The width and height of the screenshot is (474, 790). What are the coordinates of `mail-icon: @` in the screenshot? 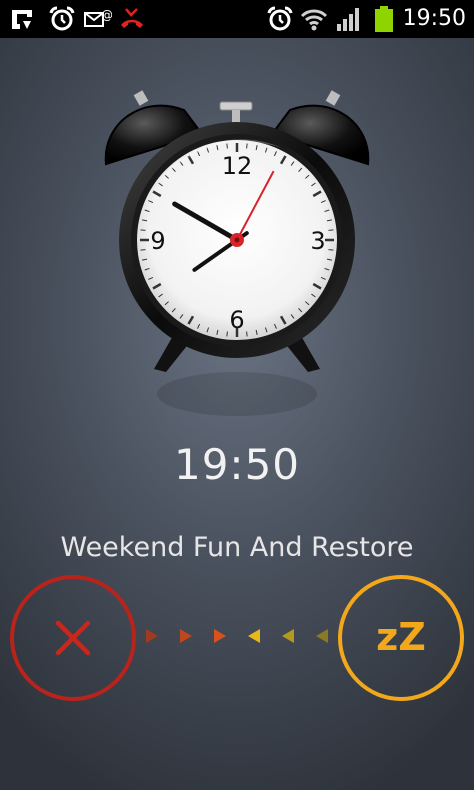 It's located at (98, 17).